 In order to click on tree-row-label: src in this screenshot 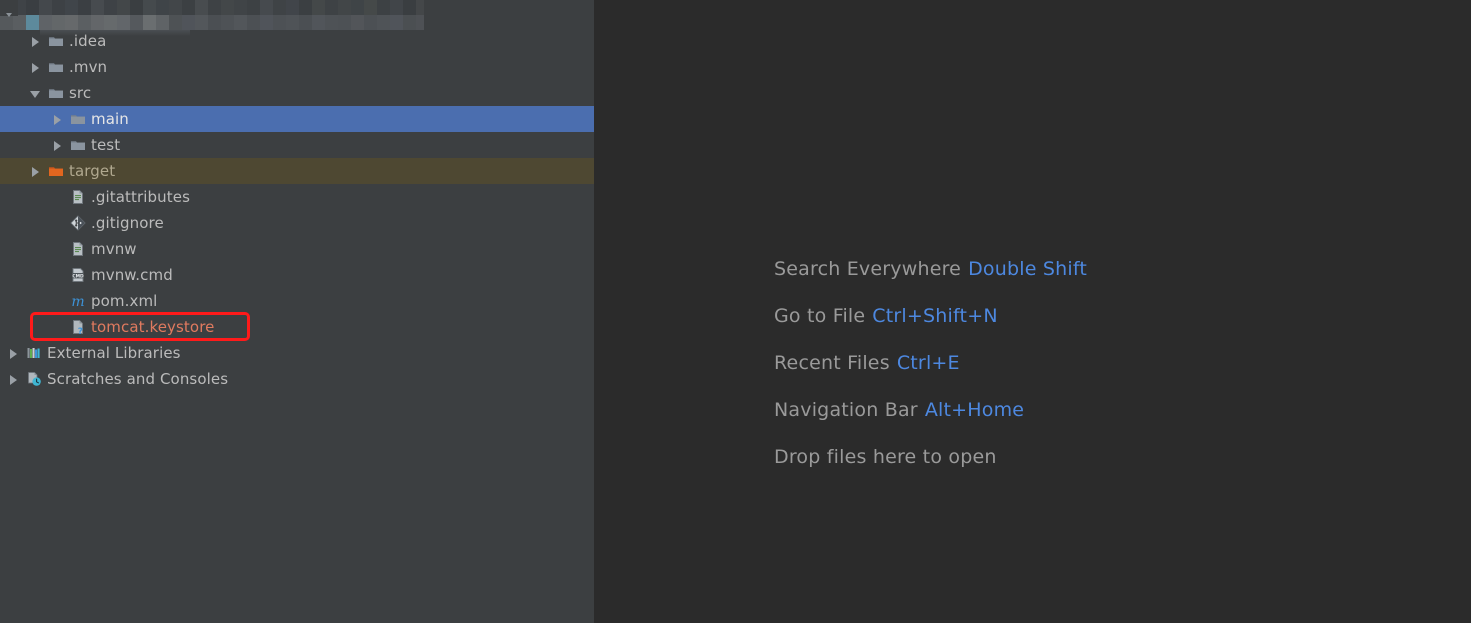, I will do `click(80, 93)`.